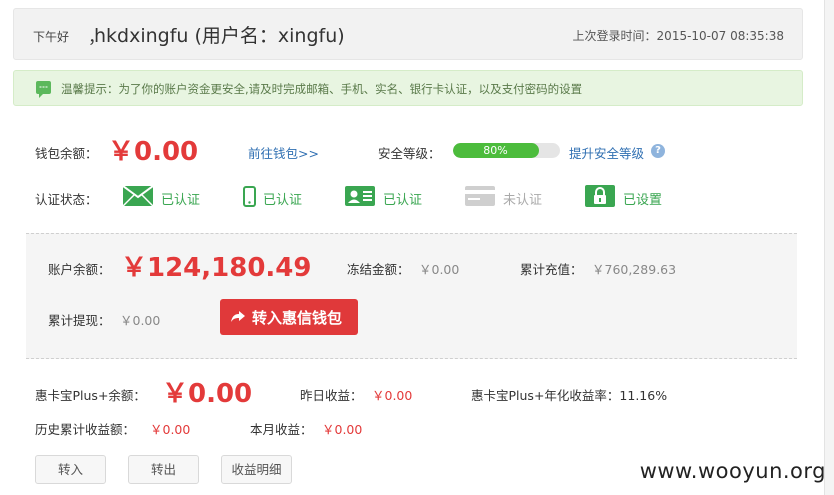 The width and height of the screenshot is (834, 495). What do you see at coordinates (163, 469) in the screenshot?
I see `withdraw-button: 转出` at bounding box center [163, 469].